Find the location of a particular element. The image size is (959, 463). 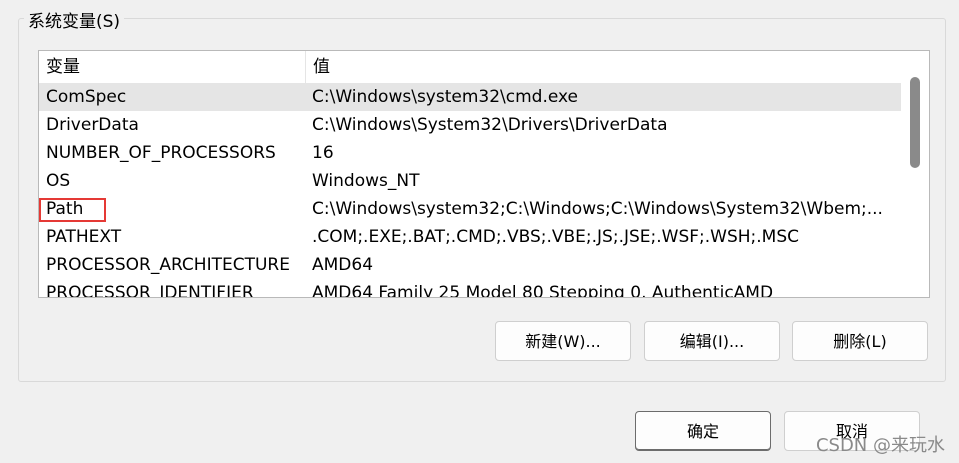

row-value: C:\Windows\System32\Drivers\DriverData is located at coordinates (490, 125).